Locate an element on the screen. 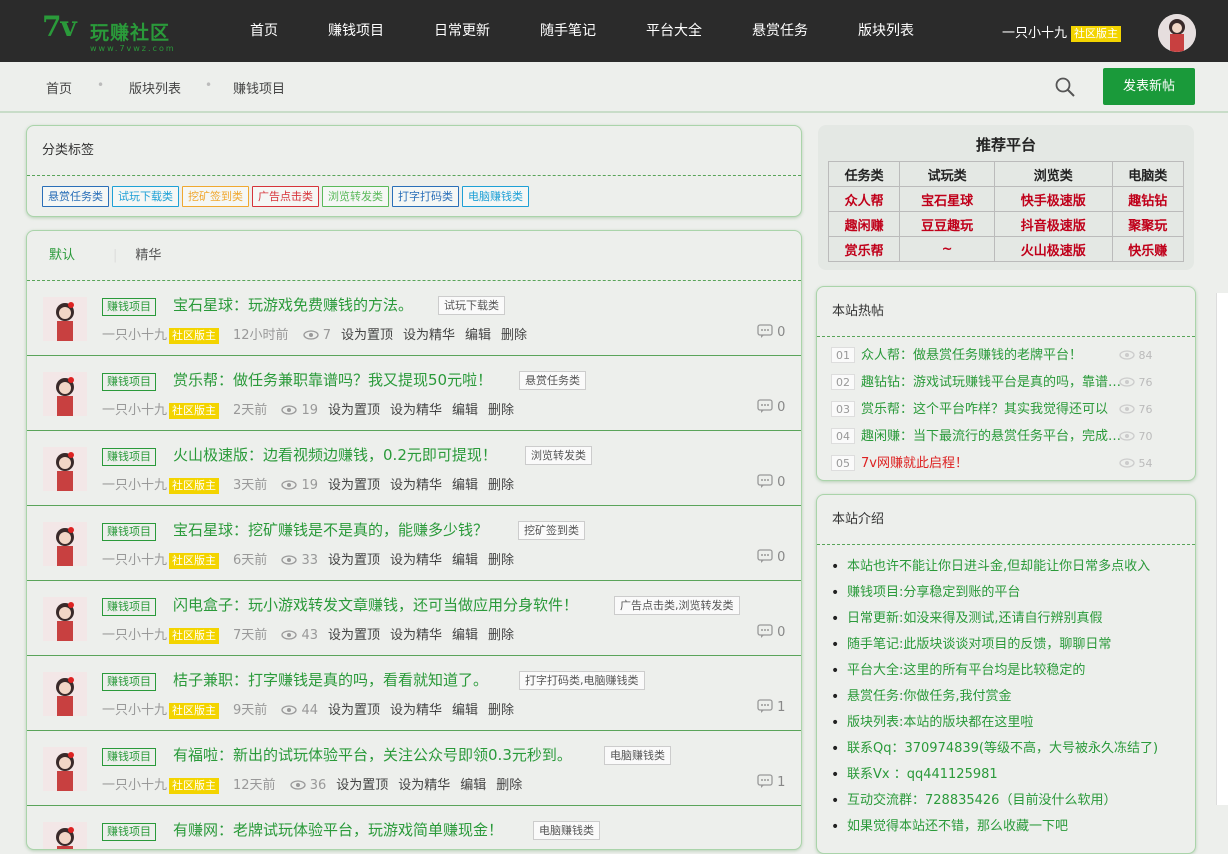 Image resolution: width=1228 pixels, height=854 pixels. post-title: 宝石星球：挖矿赚钱是不是真的，能赚多少钱？ is located at coordinates (330, 529).